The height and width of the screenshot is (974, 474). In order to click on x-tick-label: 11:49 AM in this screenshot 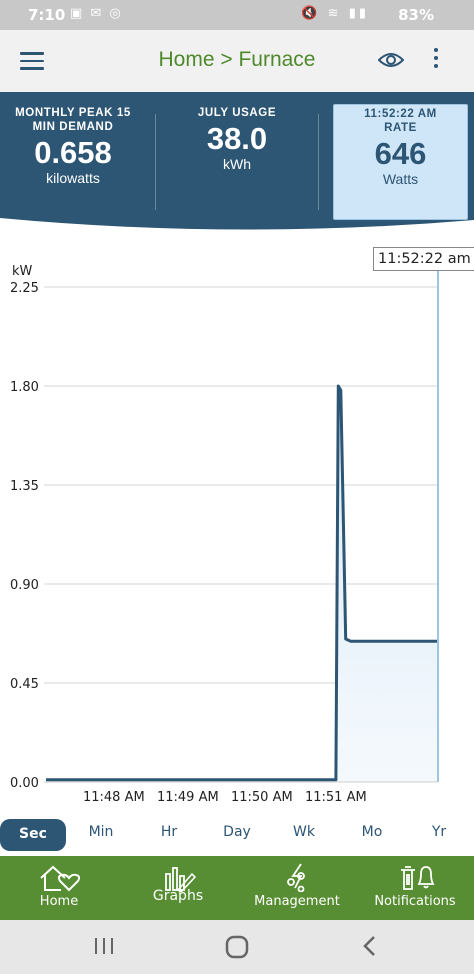, I will do `click(188, 797)`.